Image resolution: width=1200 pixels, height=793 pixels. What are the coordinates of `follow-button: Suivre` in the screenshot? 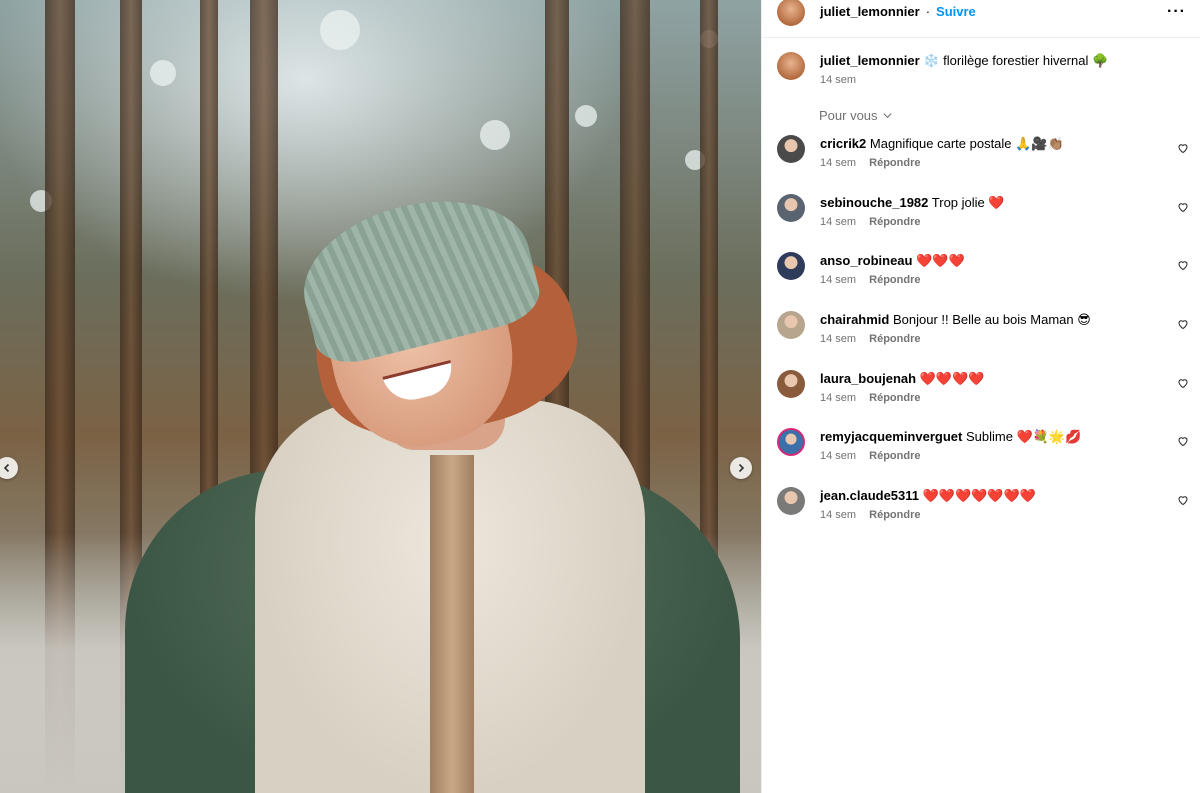 It's located at (956, 11).